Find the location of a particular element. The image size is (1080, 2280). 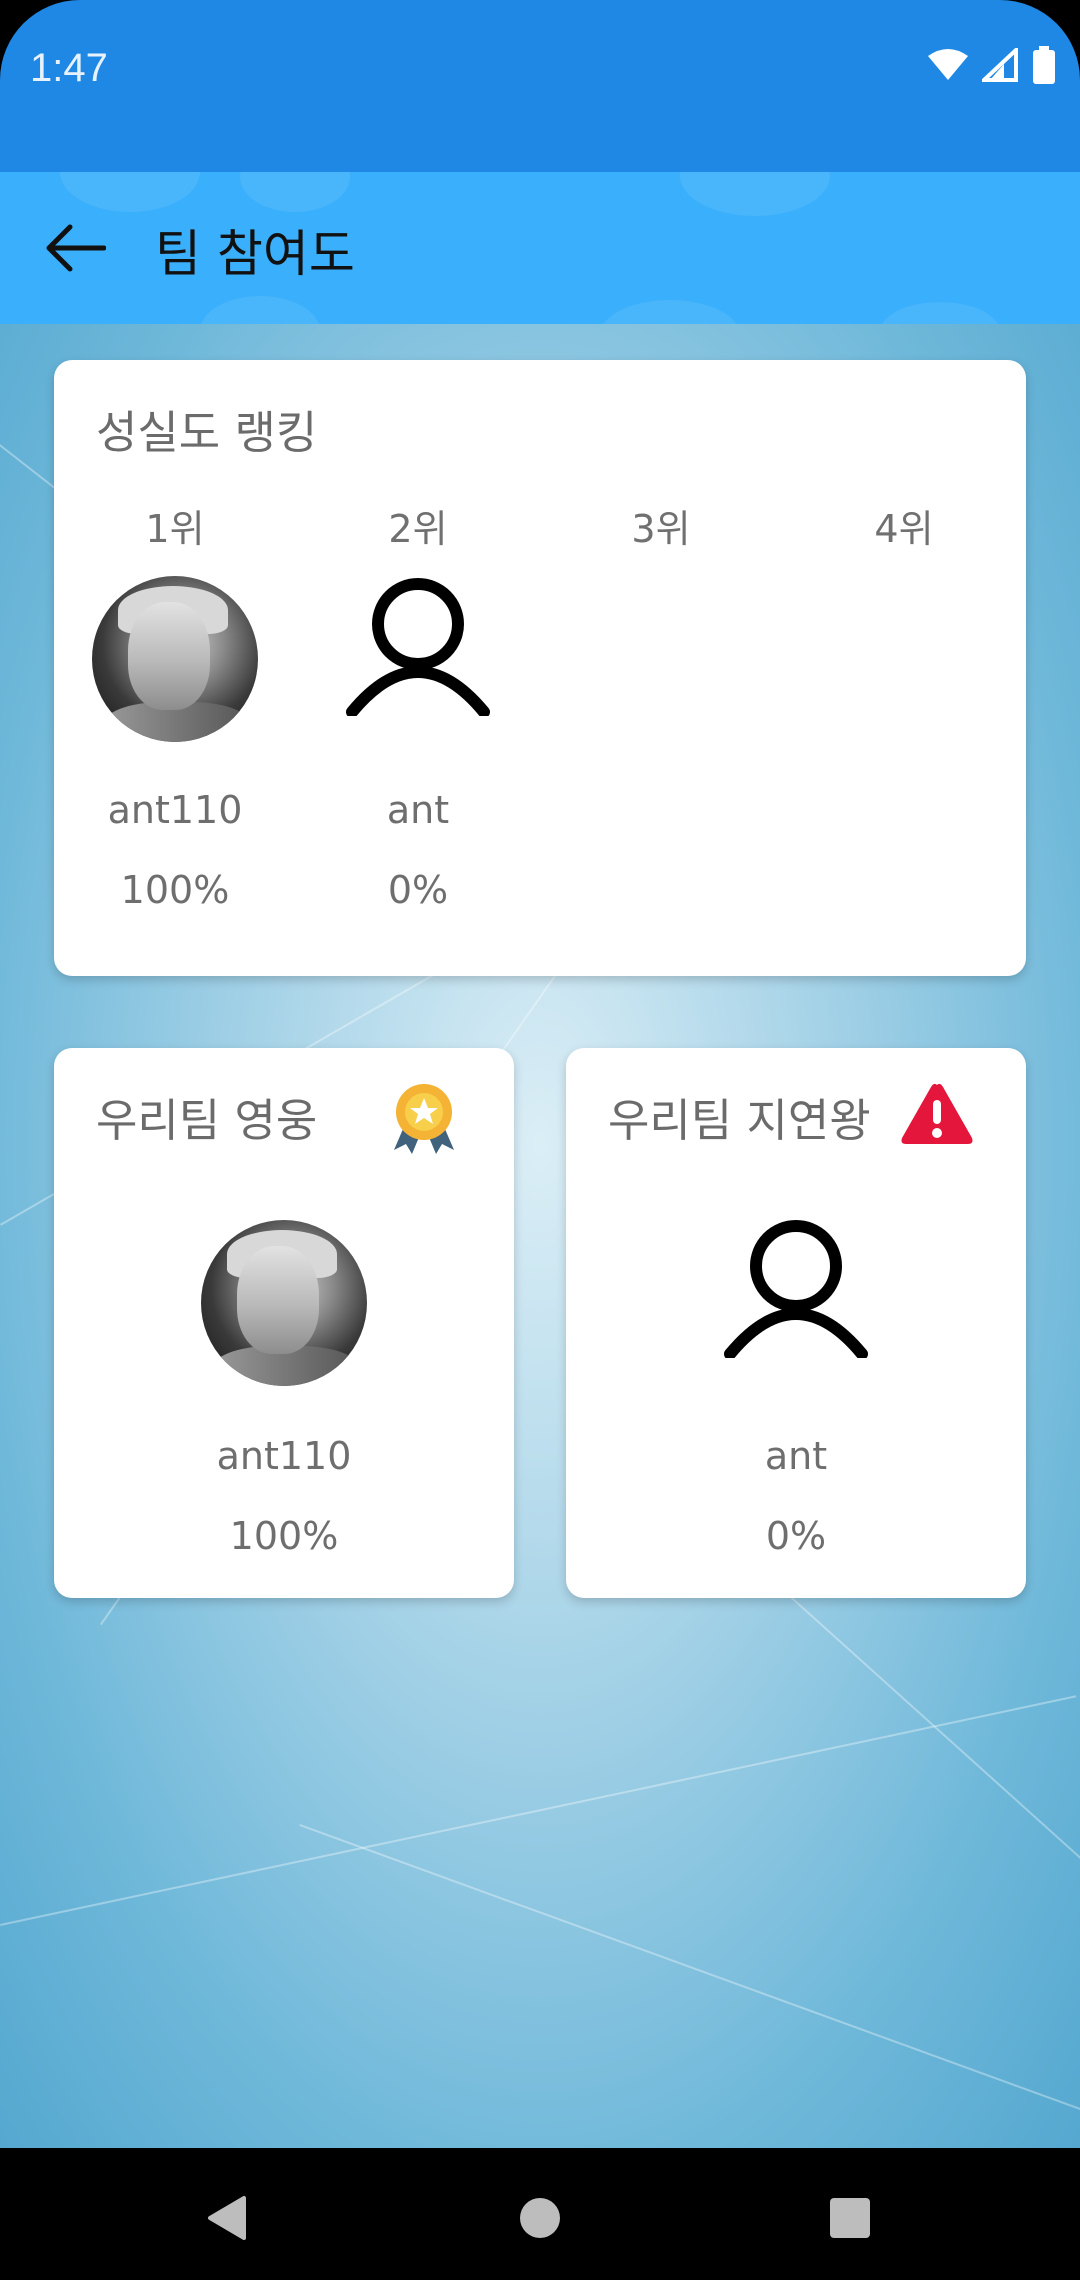

team-hero-card: 우리팀 영웅 ant110 100% is located at coordinates (284, 1323).